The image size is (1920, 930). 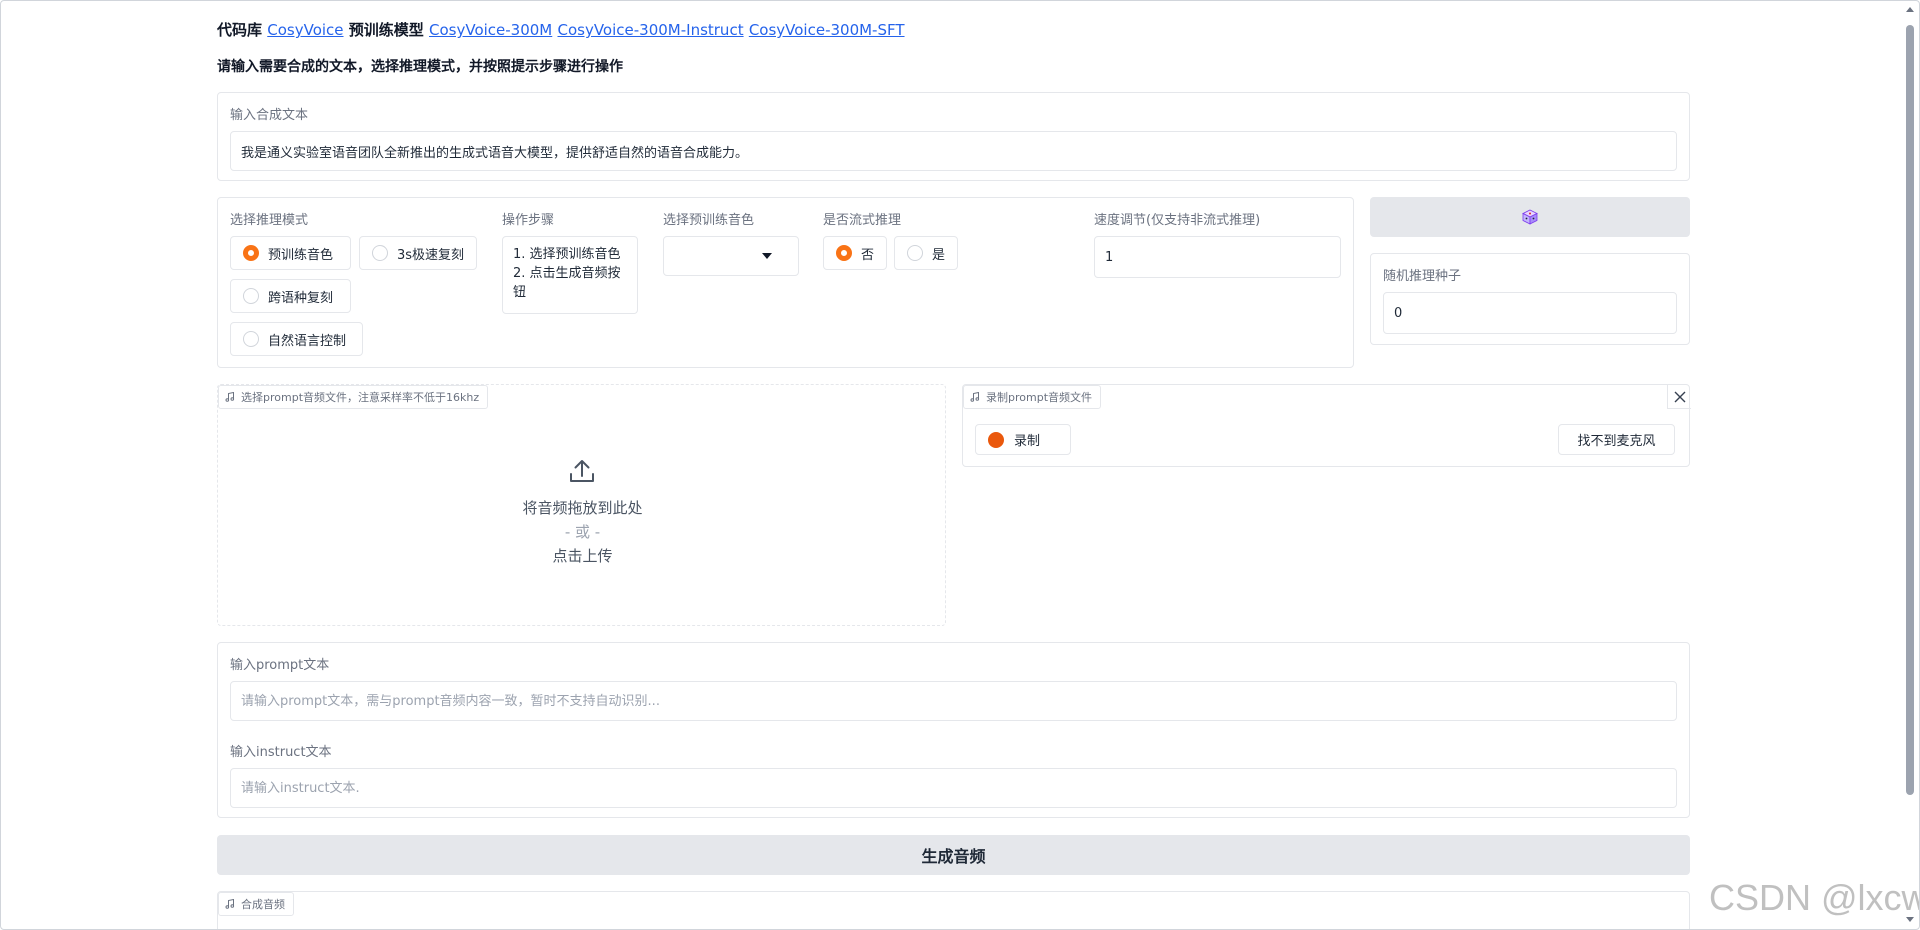 I want to click on record-tag: 录制prompt音频文件, so click(x=1032, y=397).